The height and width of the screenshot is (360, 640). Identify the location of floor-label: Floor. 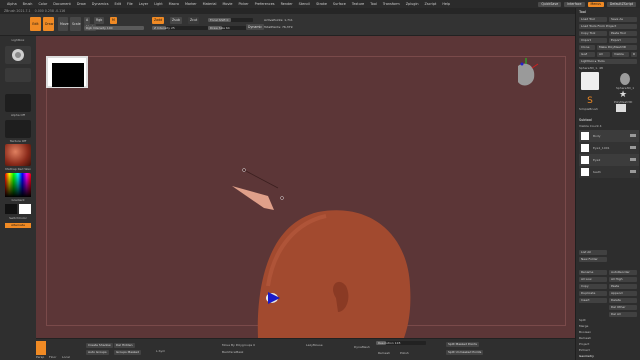
(52, 357).